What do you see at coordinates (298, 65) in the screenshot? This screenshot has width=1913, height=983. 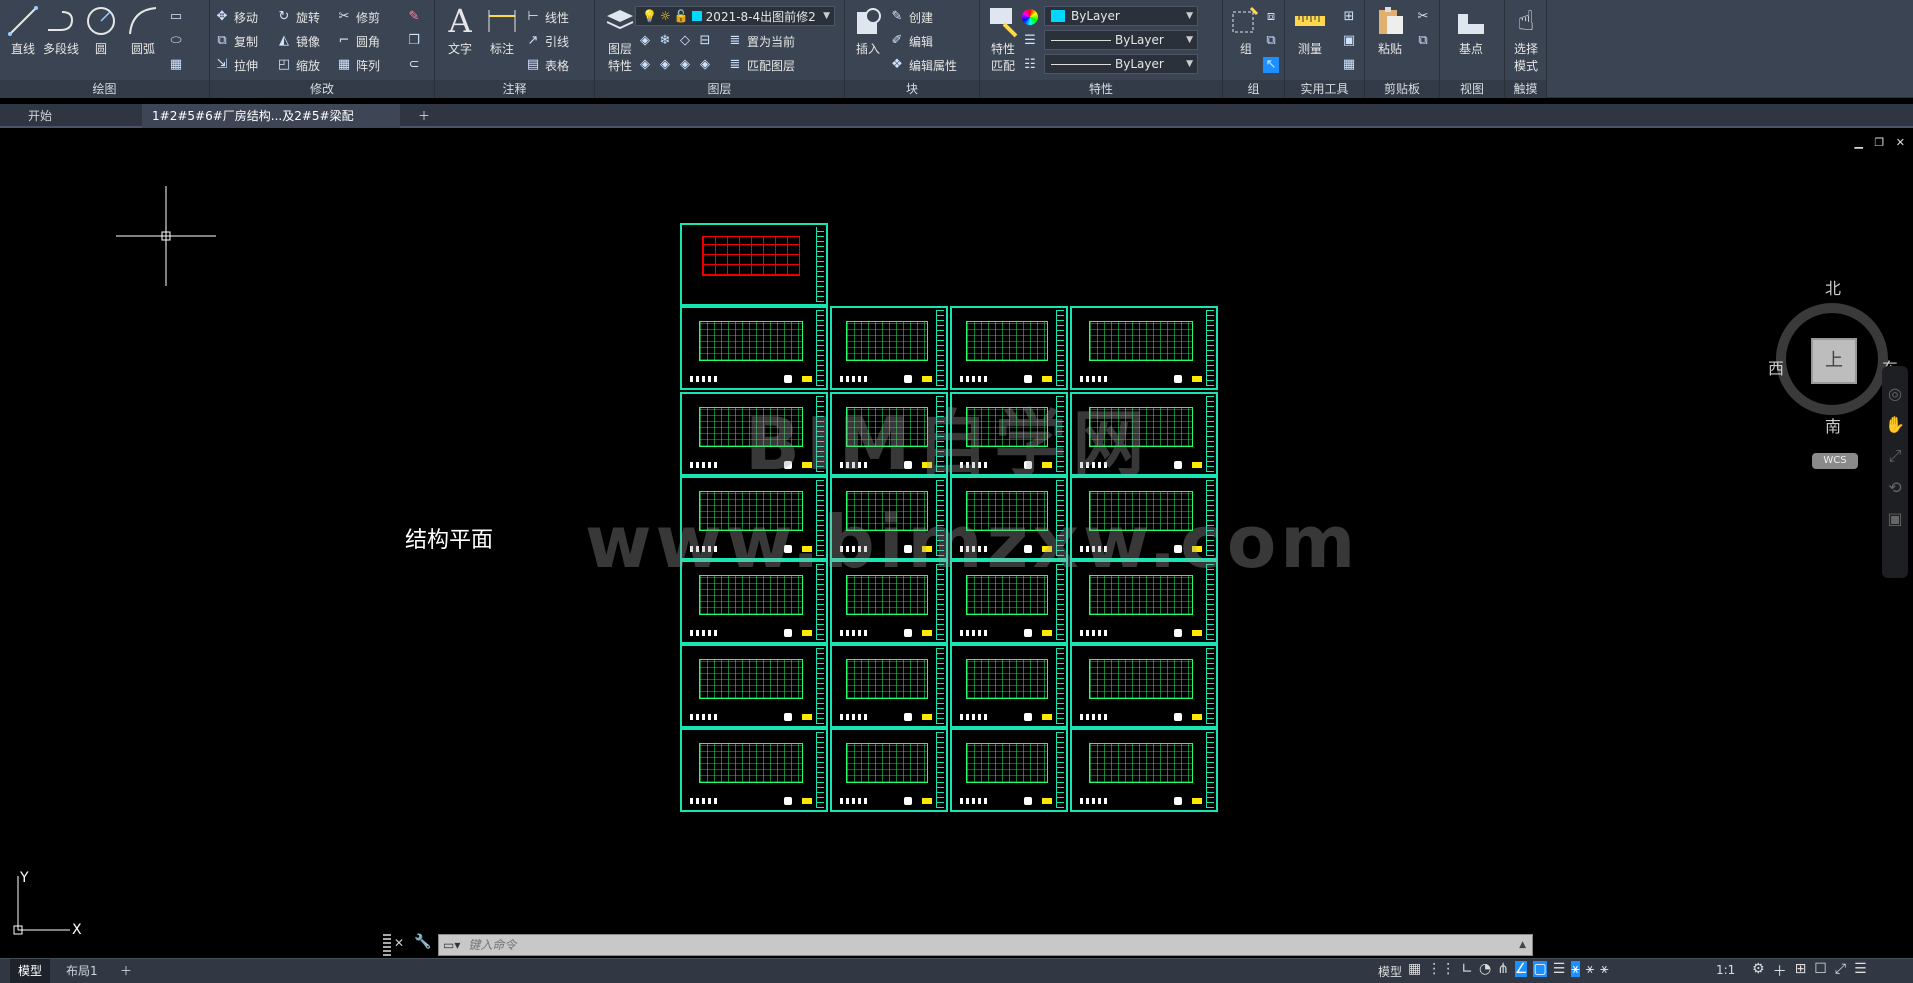 I see `scale-button: ◰ 缩放` at bounding box center [298, 65].